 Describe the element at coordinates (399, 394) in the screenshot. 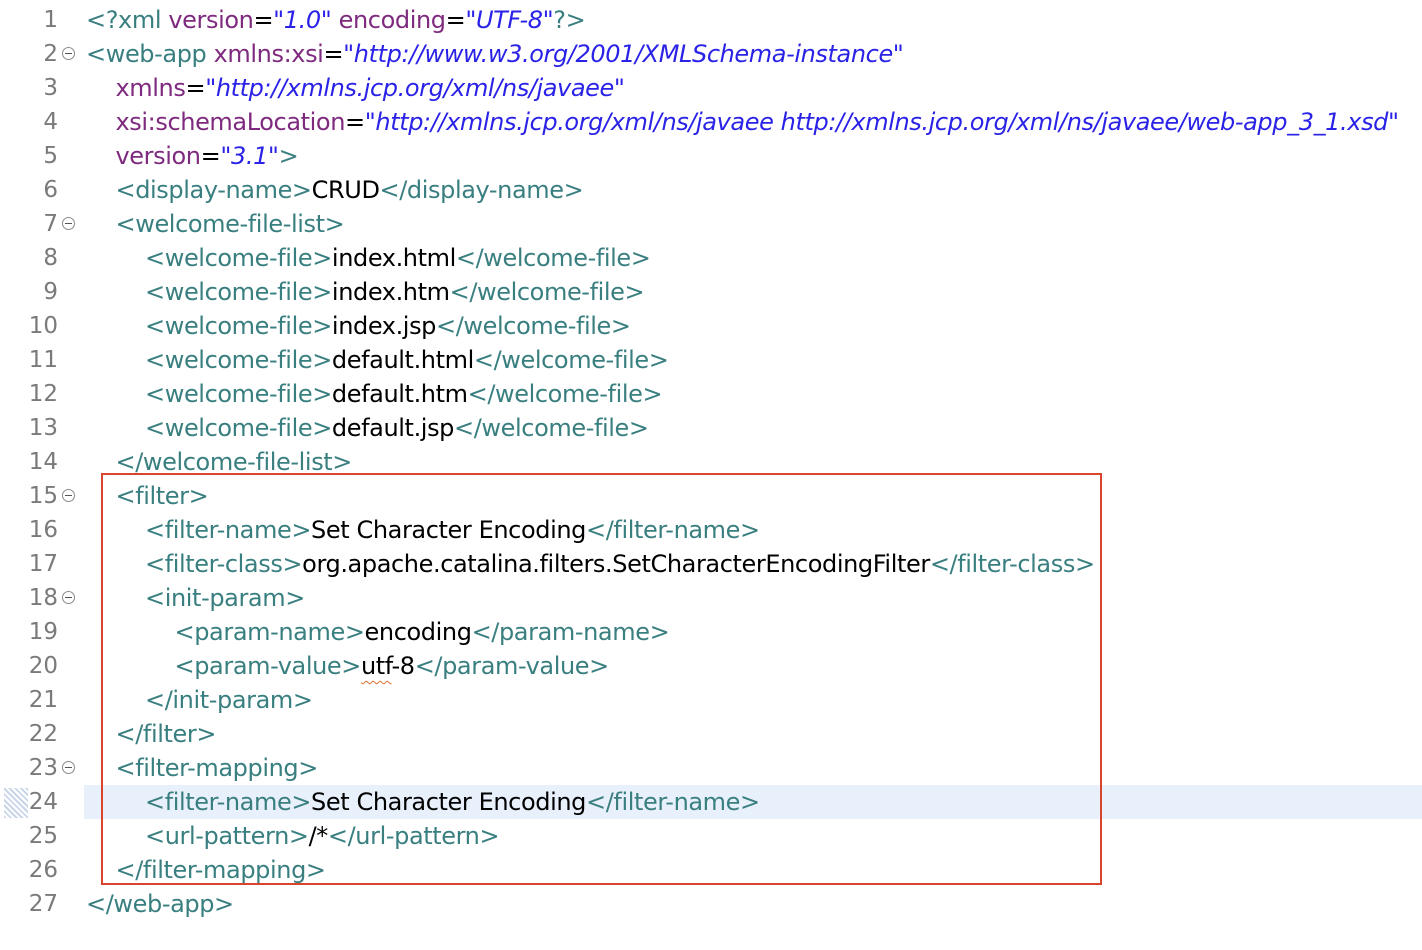

I see `code-token: default.htm` at that location.